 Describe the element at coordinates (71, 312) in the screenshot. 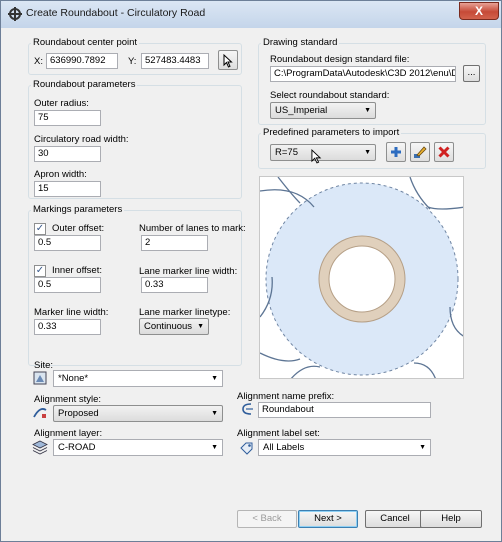

I see `marker-line-width-label: Marker line width:` at that location.